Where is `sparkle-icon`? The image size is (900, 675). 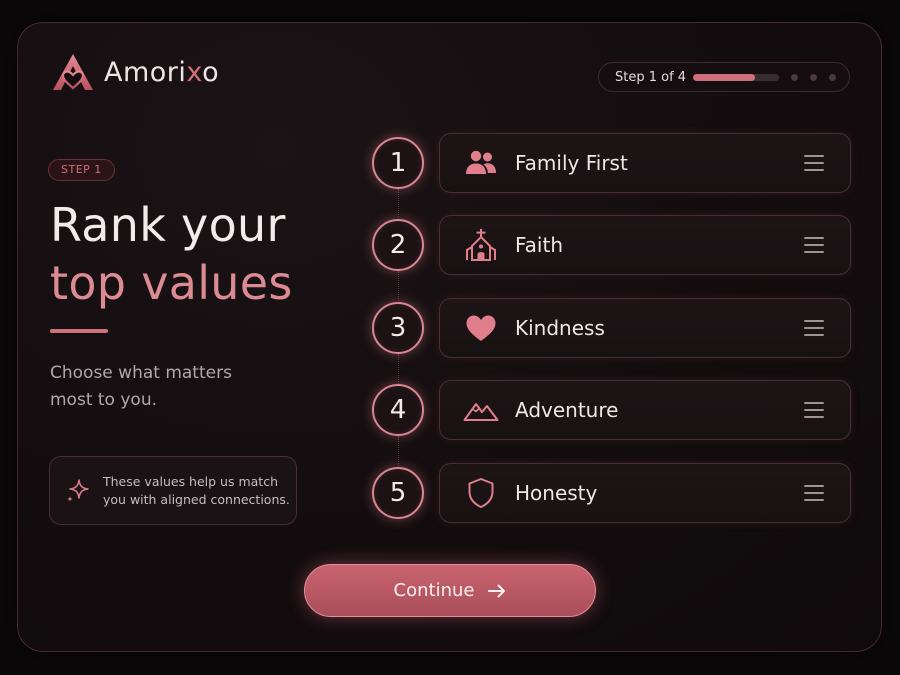 sparkle-icon is located at coordinates (78, 490).